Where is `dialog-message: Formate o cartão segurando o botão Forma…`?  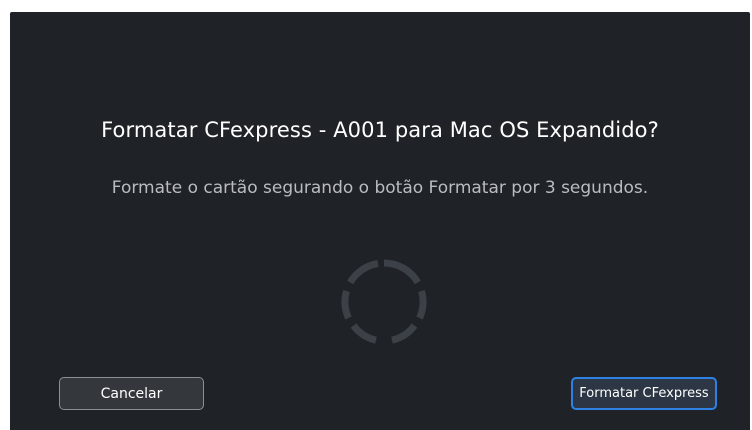 dialog-message: Formate o cartão segurando o botão Forma… is located at coordinates (380, 188).